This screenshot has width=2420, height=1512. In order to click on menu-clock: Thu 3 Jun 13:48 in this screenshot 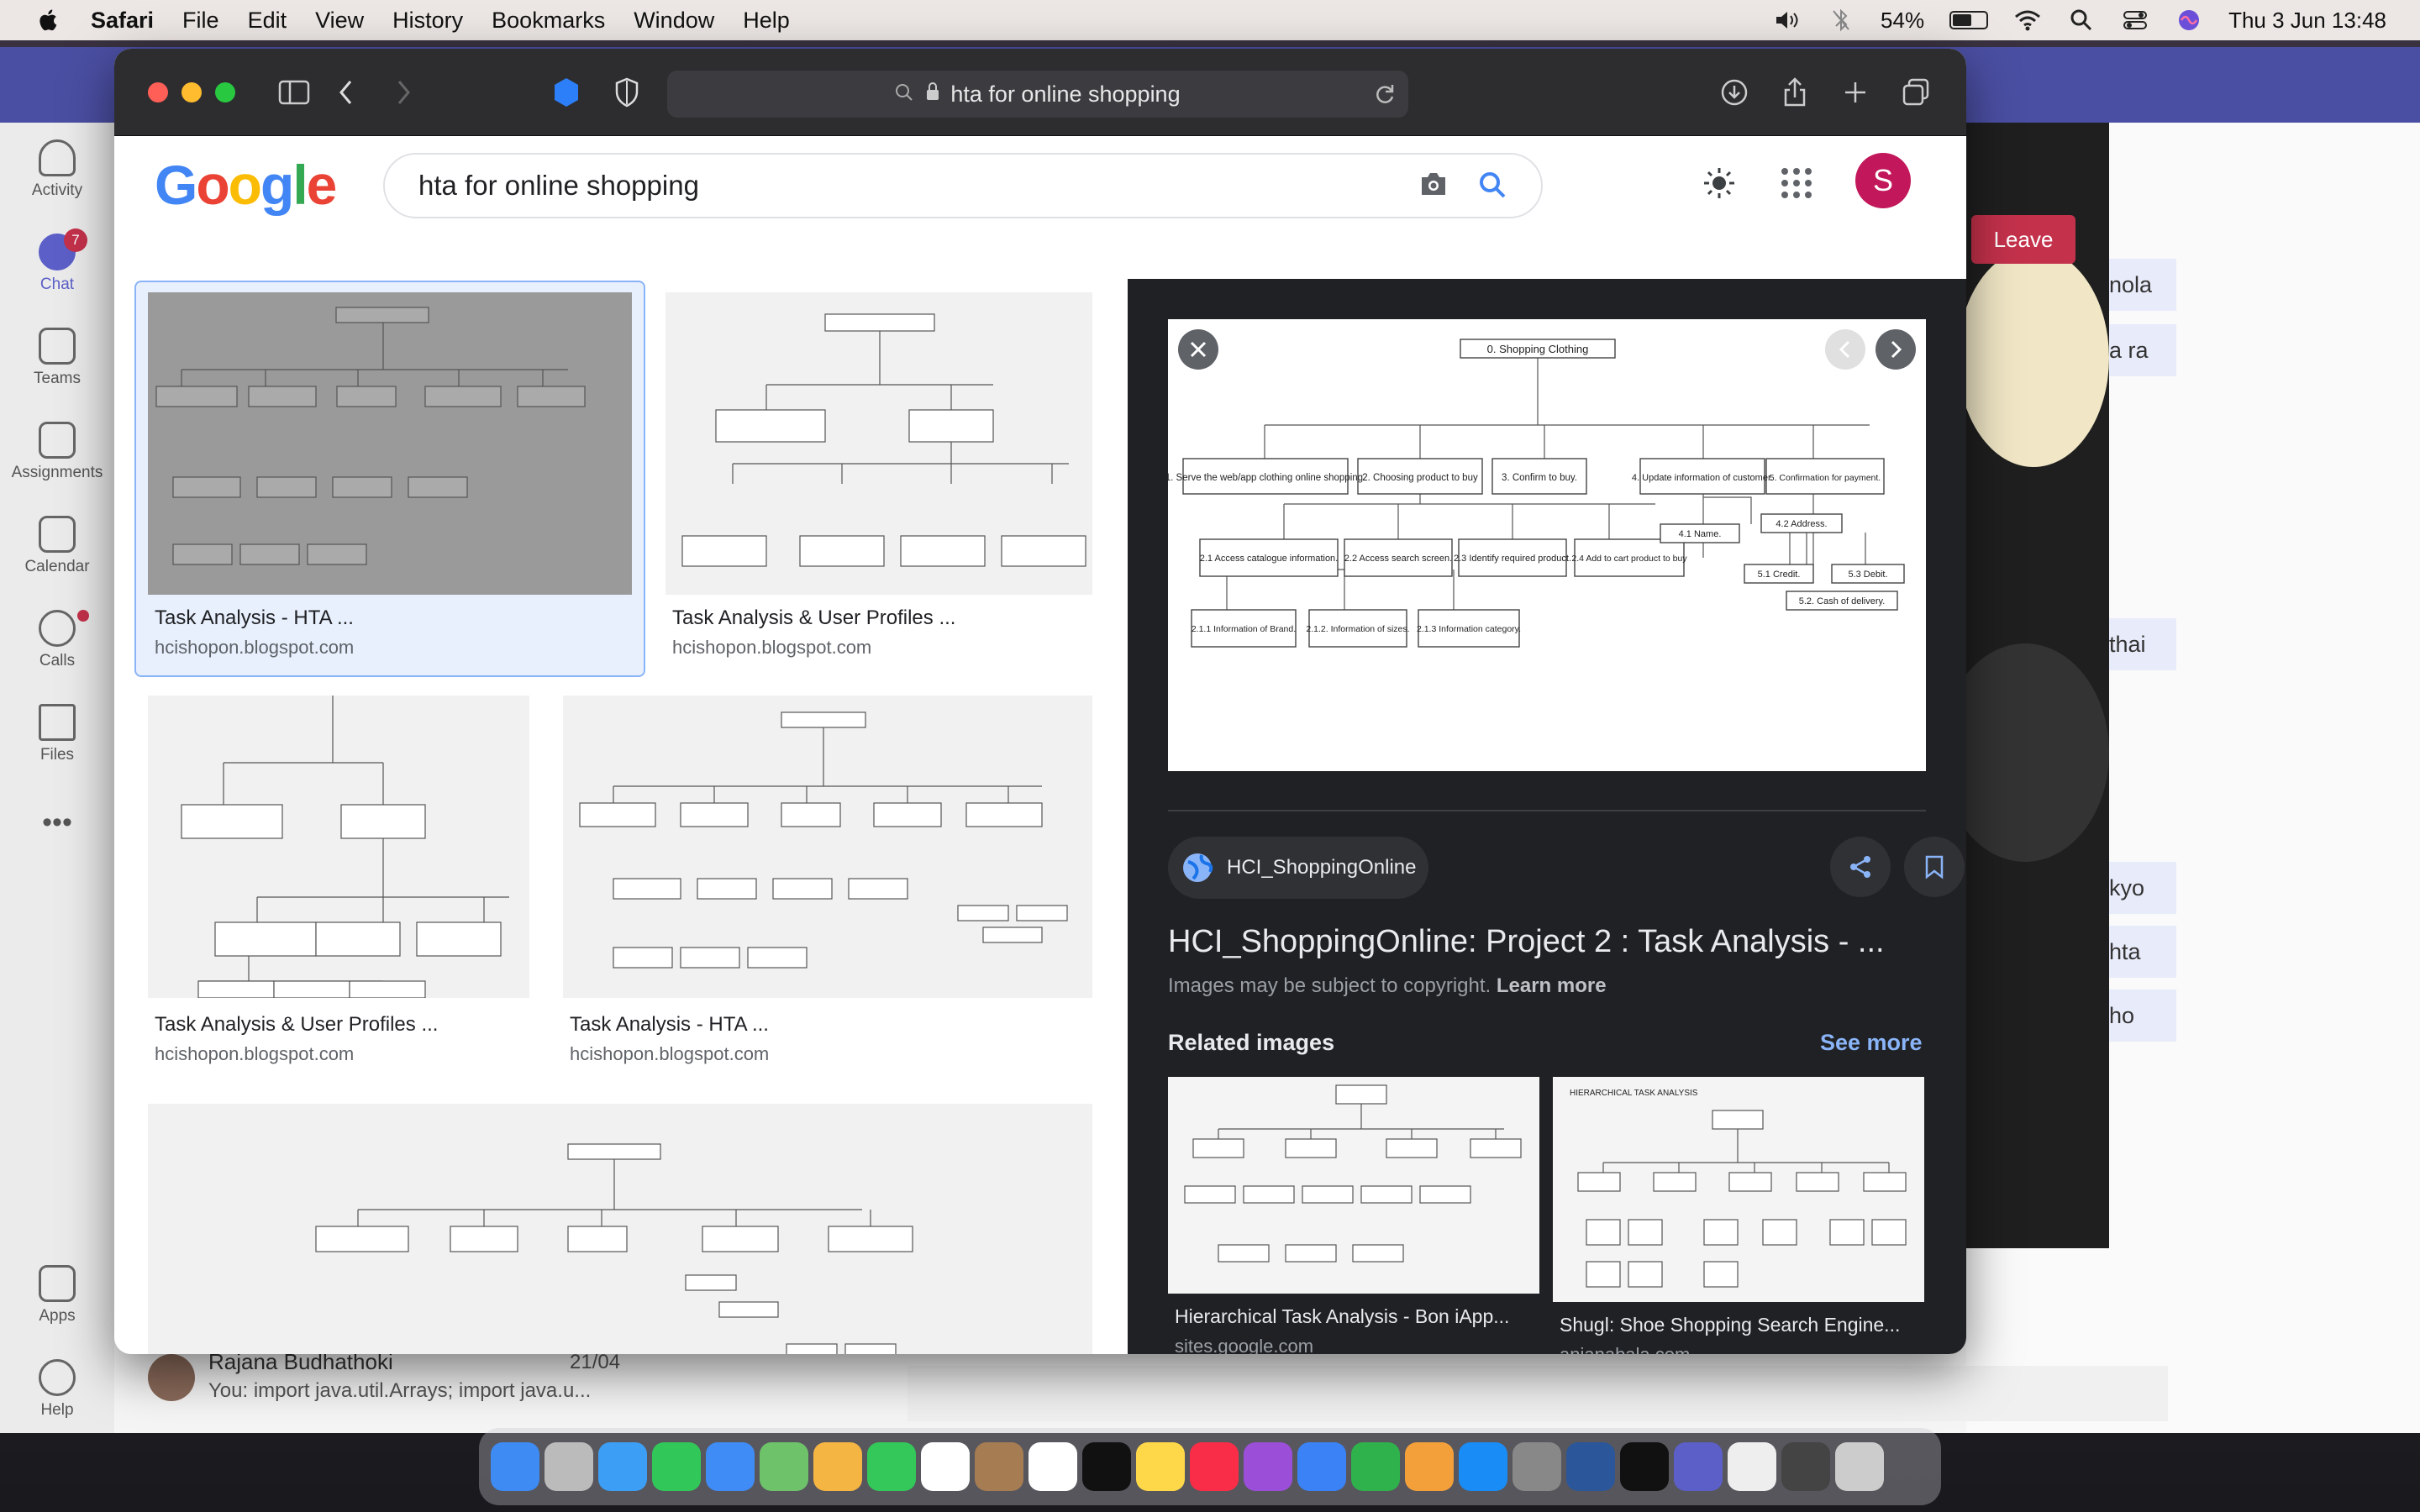, I will do `click(2307, 21)`.